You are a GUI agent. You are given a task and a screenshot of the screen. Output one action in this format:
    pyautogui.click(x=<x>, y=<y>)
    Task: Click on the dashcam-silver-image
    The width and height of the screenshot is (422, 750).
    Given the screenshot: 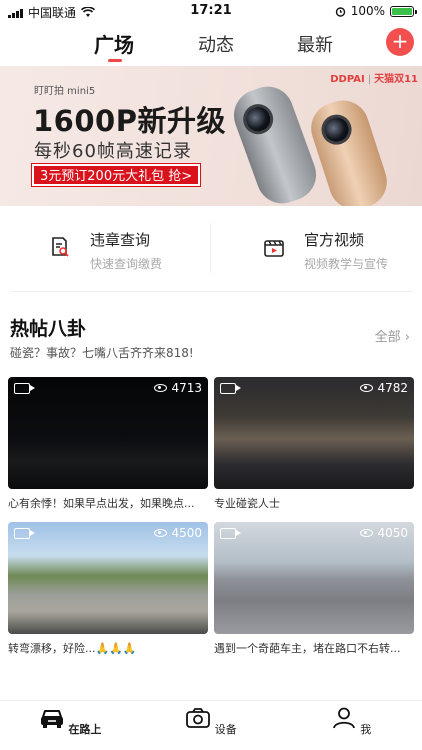 What is the action you would take?
    pyautogui.click(x=275, y=142)
    